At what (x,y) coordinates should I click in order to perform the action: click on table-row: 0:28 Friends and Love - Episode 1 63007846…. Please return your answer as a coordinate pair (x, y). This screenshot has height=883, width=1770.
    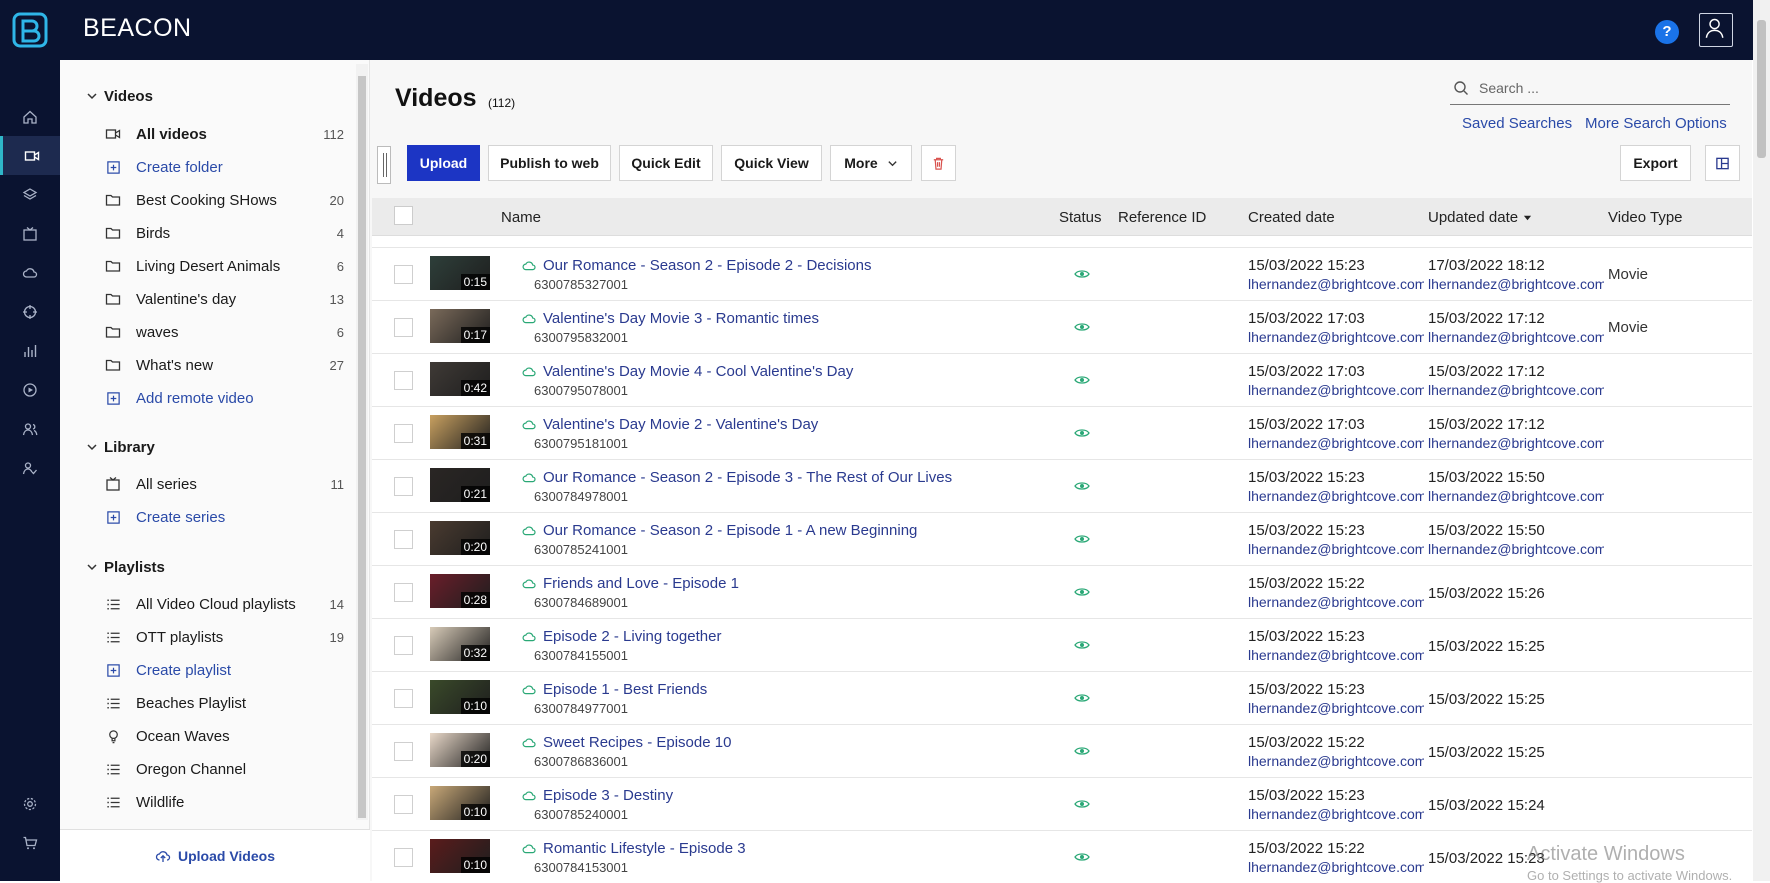
    Looking at the image, I should click on (1062, 592).